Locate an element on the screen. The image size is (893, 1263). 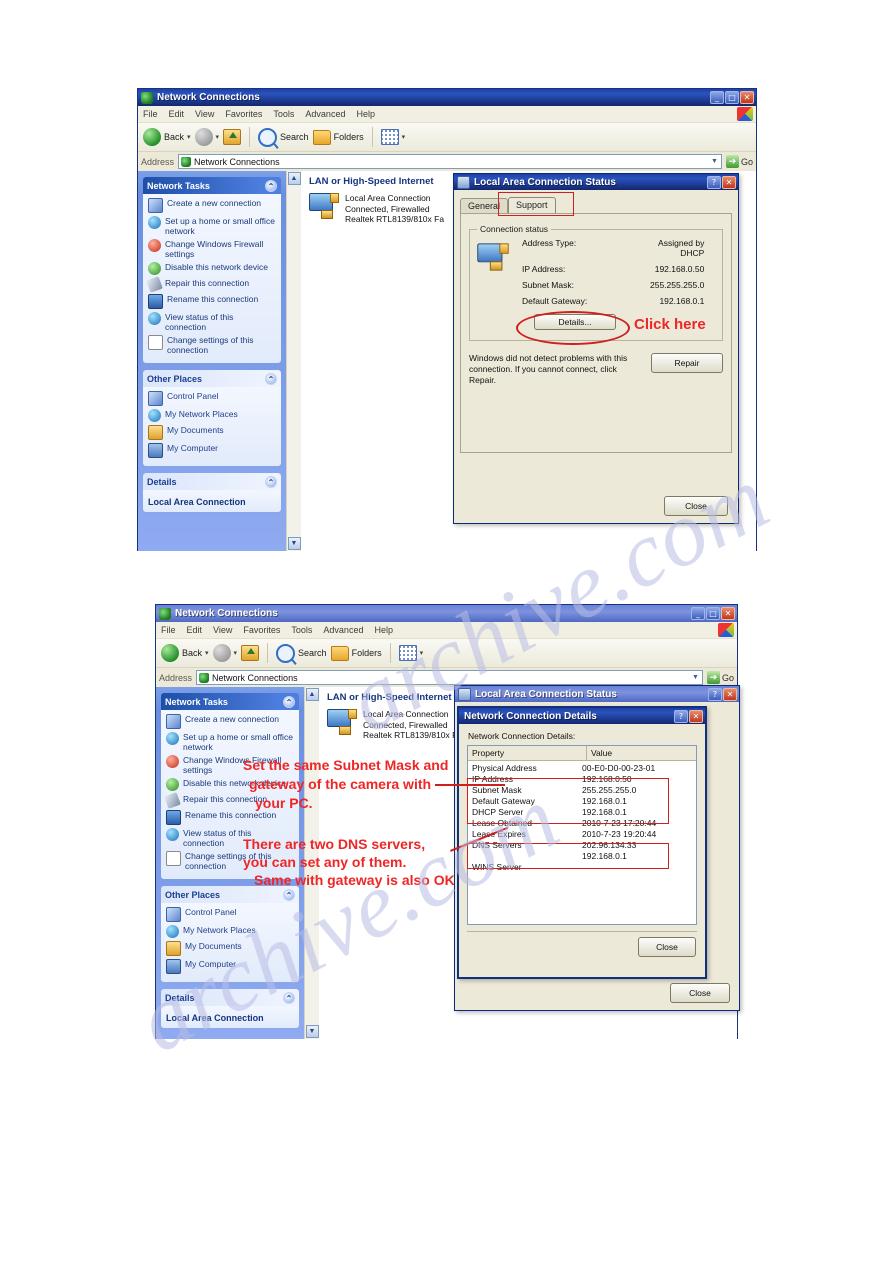
menu-item-advanced: Advanced is located at coordinates (325, 114).